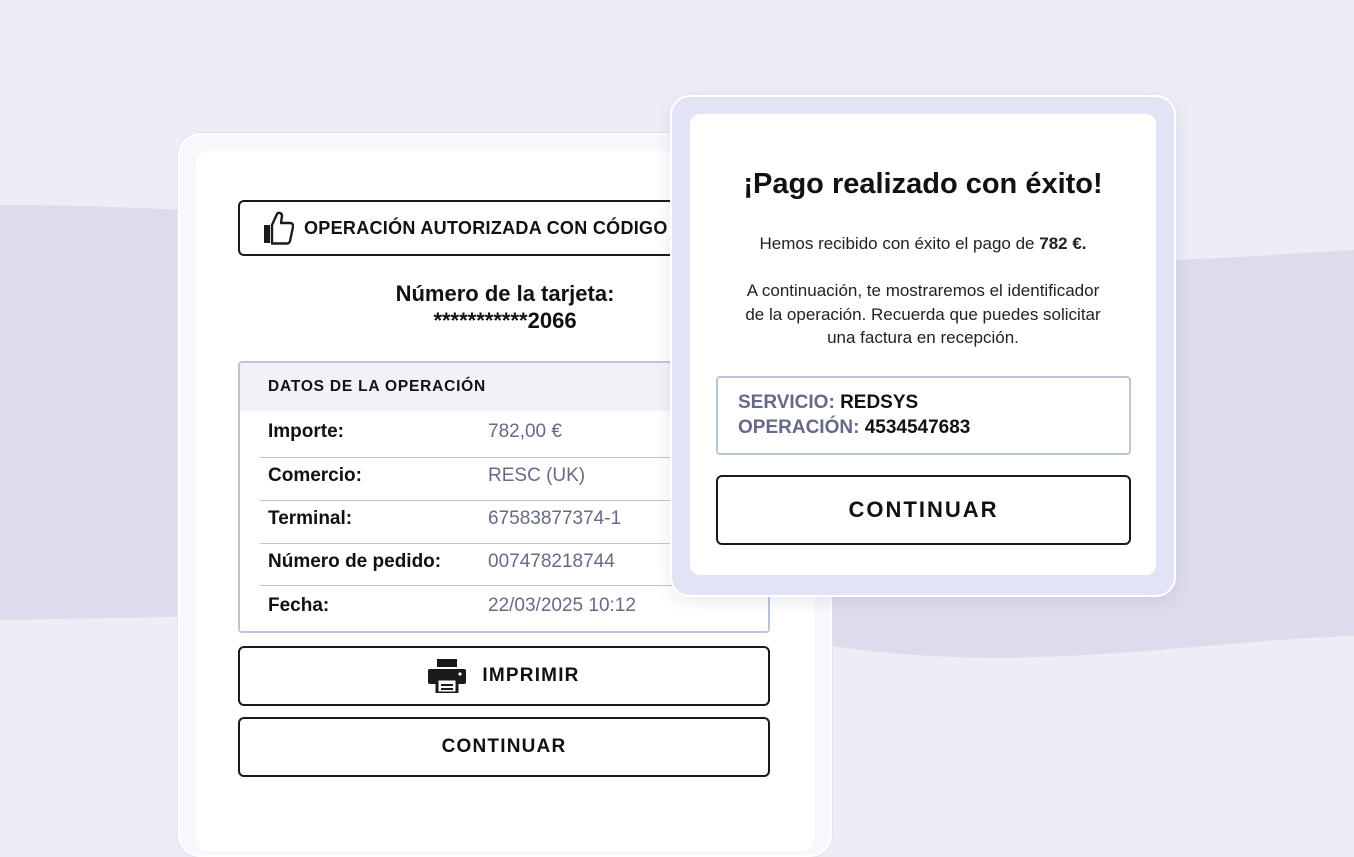 This screenshot has width=1354, height=857. Describe the element at coordinates (315, 475) in the screenshot. I see `row-label: Comercio:` at that location.